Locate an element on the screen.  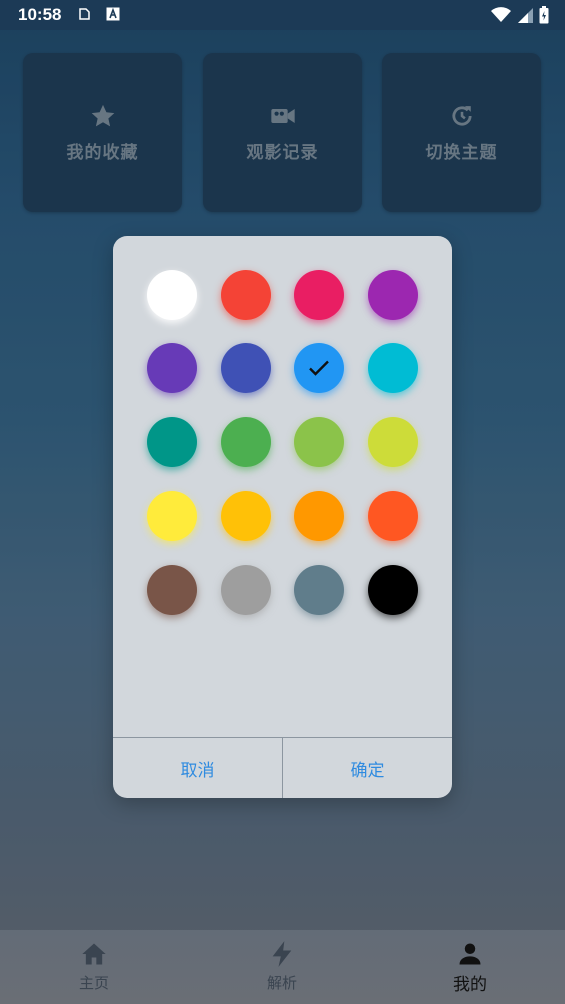
bottom-nav: 主页 解析 我的 is located at coordinates (282, 967).